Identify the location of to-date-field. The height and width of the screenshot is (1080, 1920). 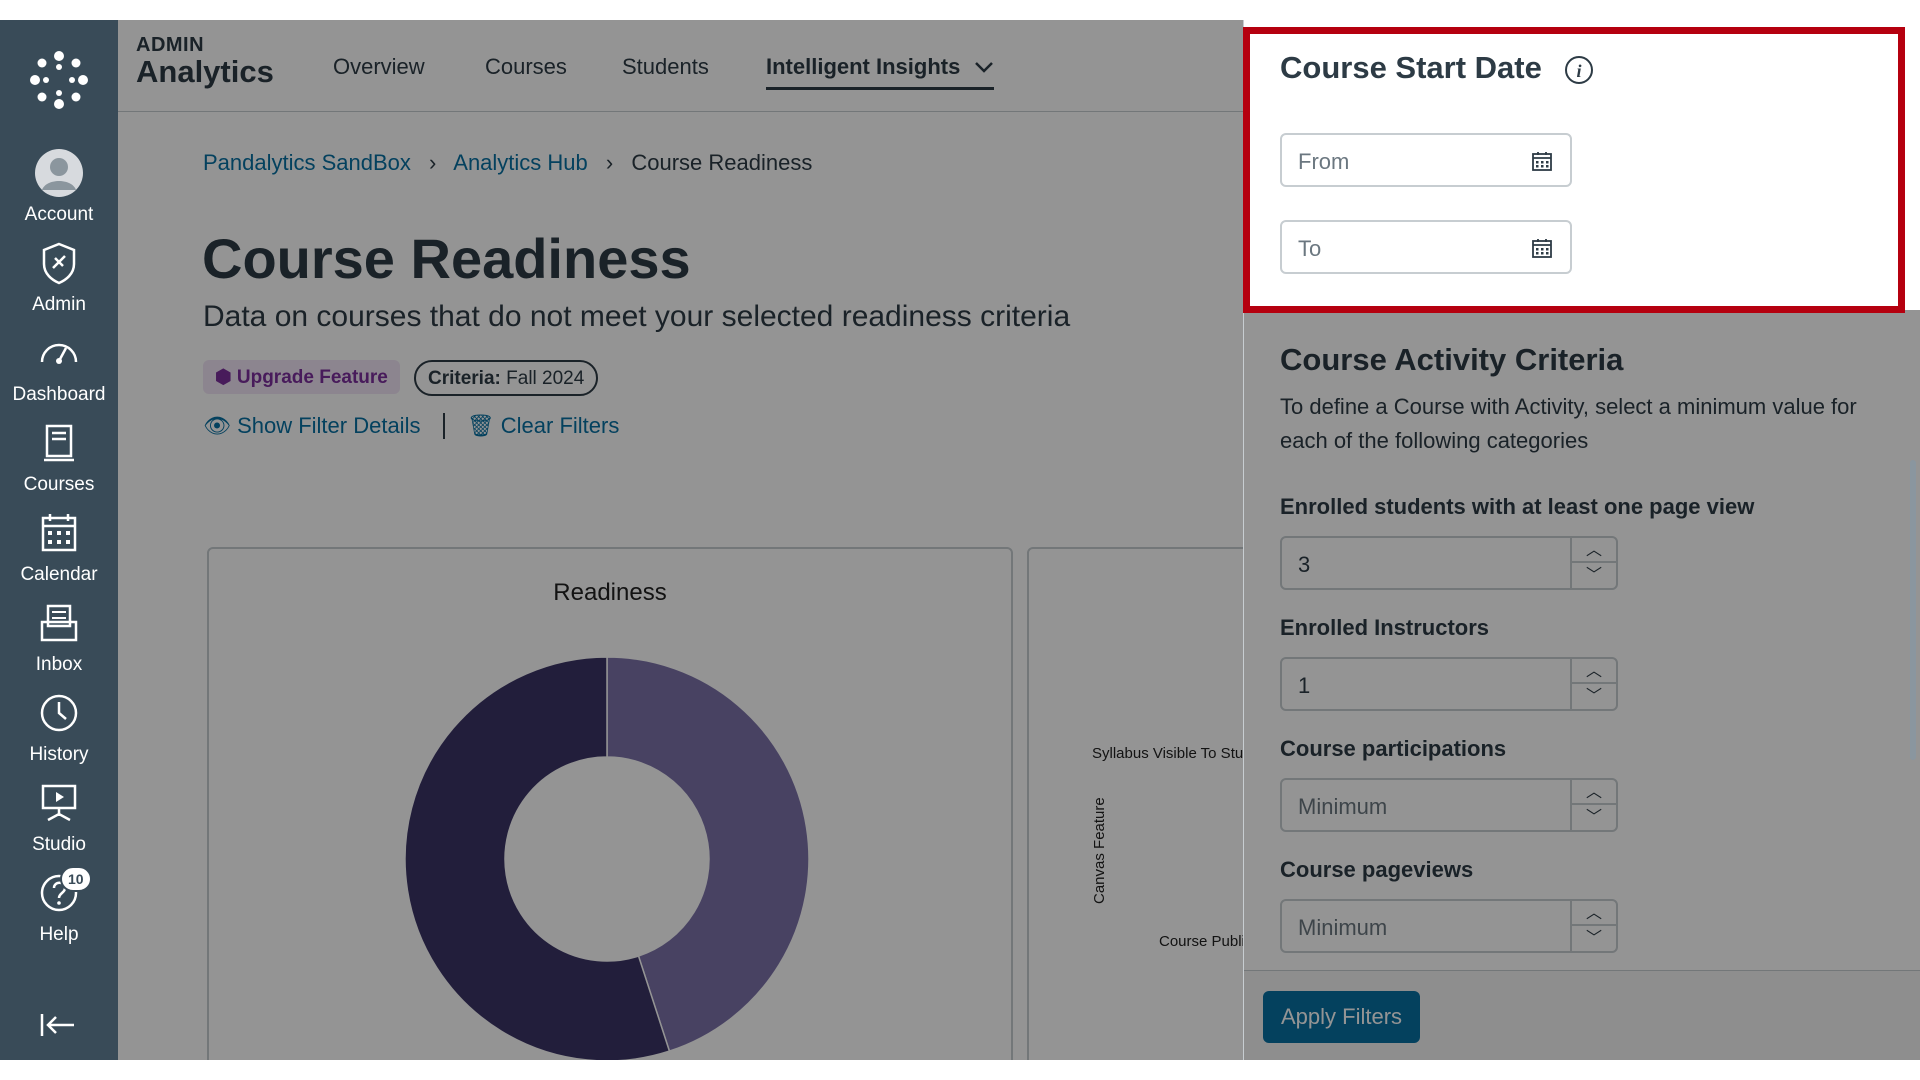
(1426, 248).